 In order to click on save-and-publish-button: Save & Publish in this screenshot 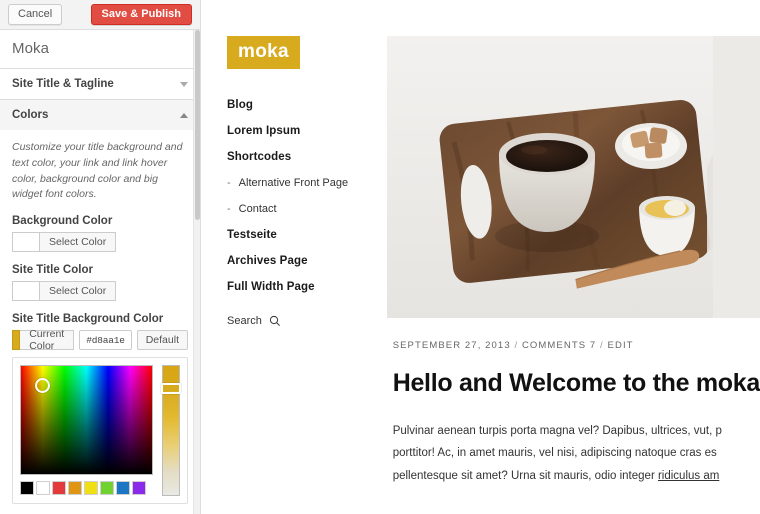, I will do `click(141, 14)`.